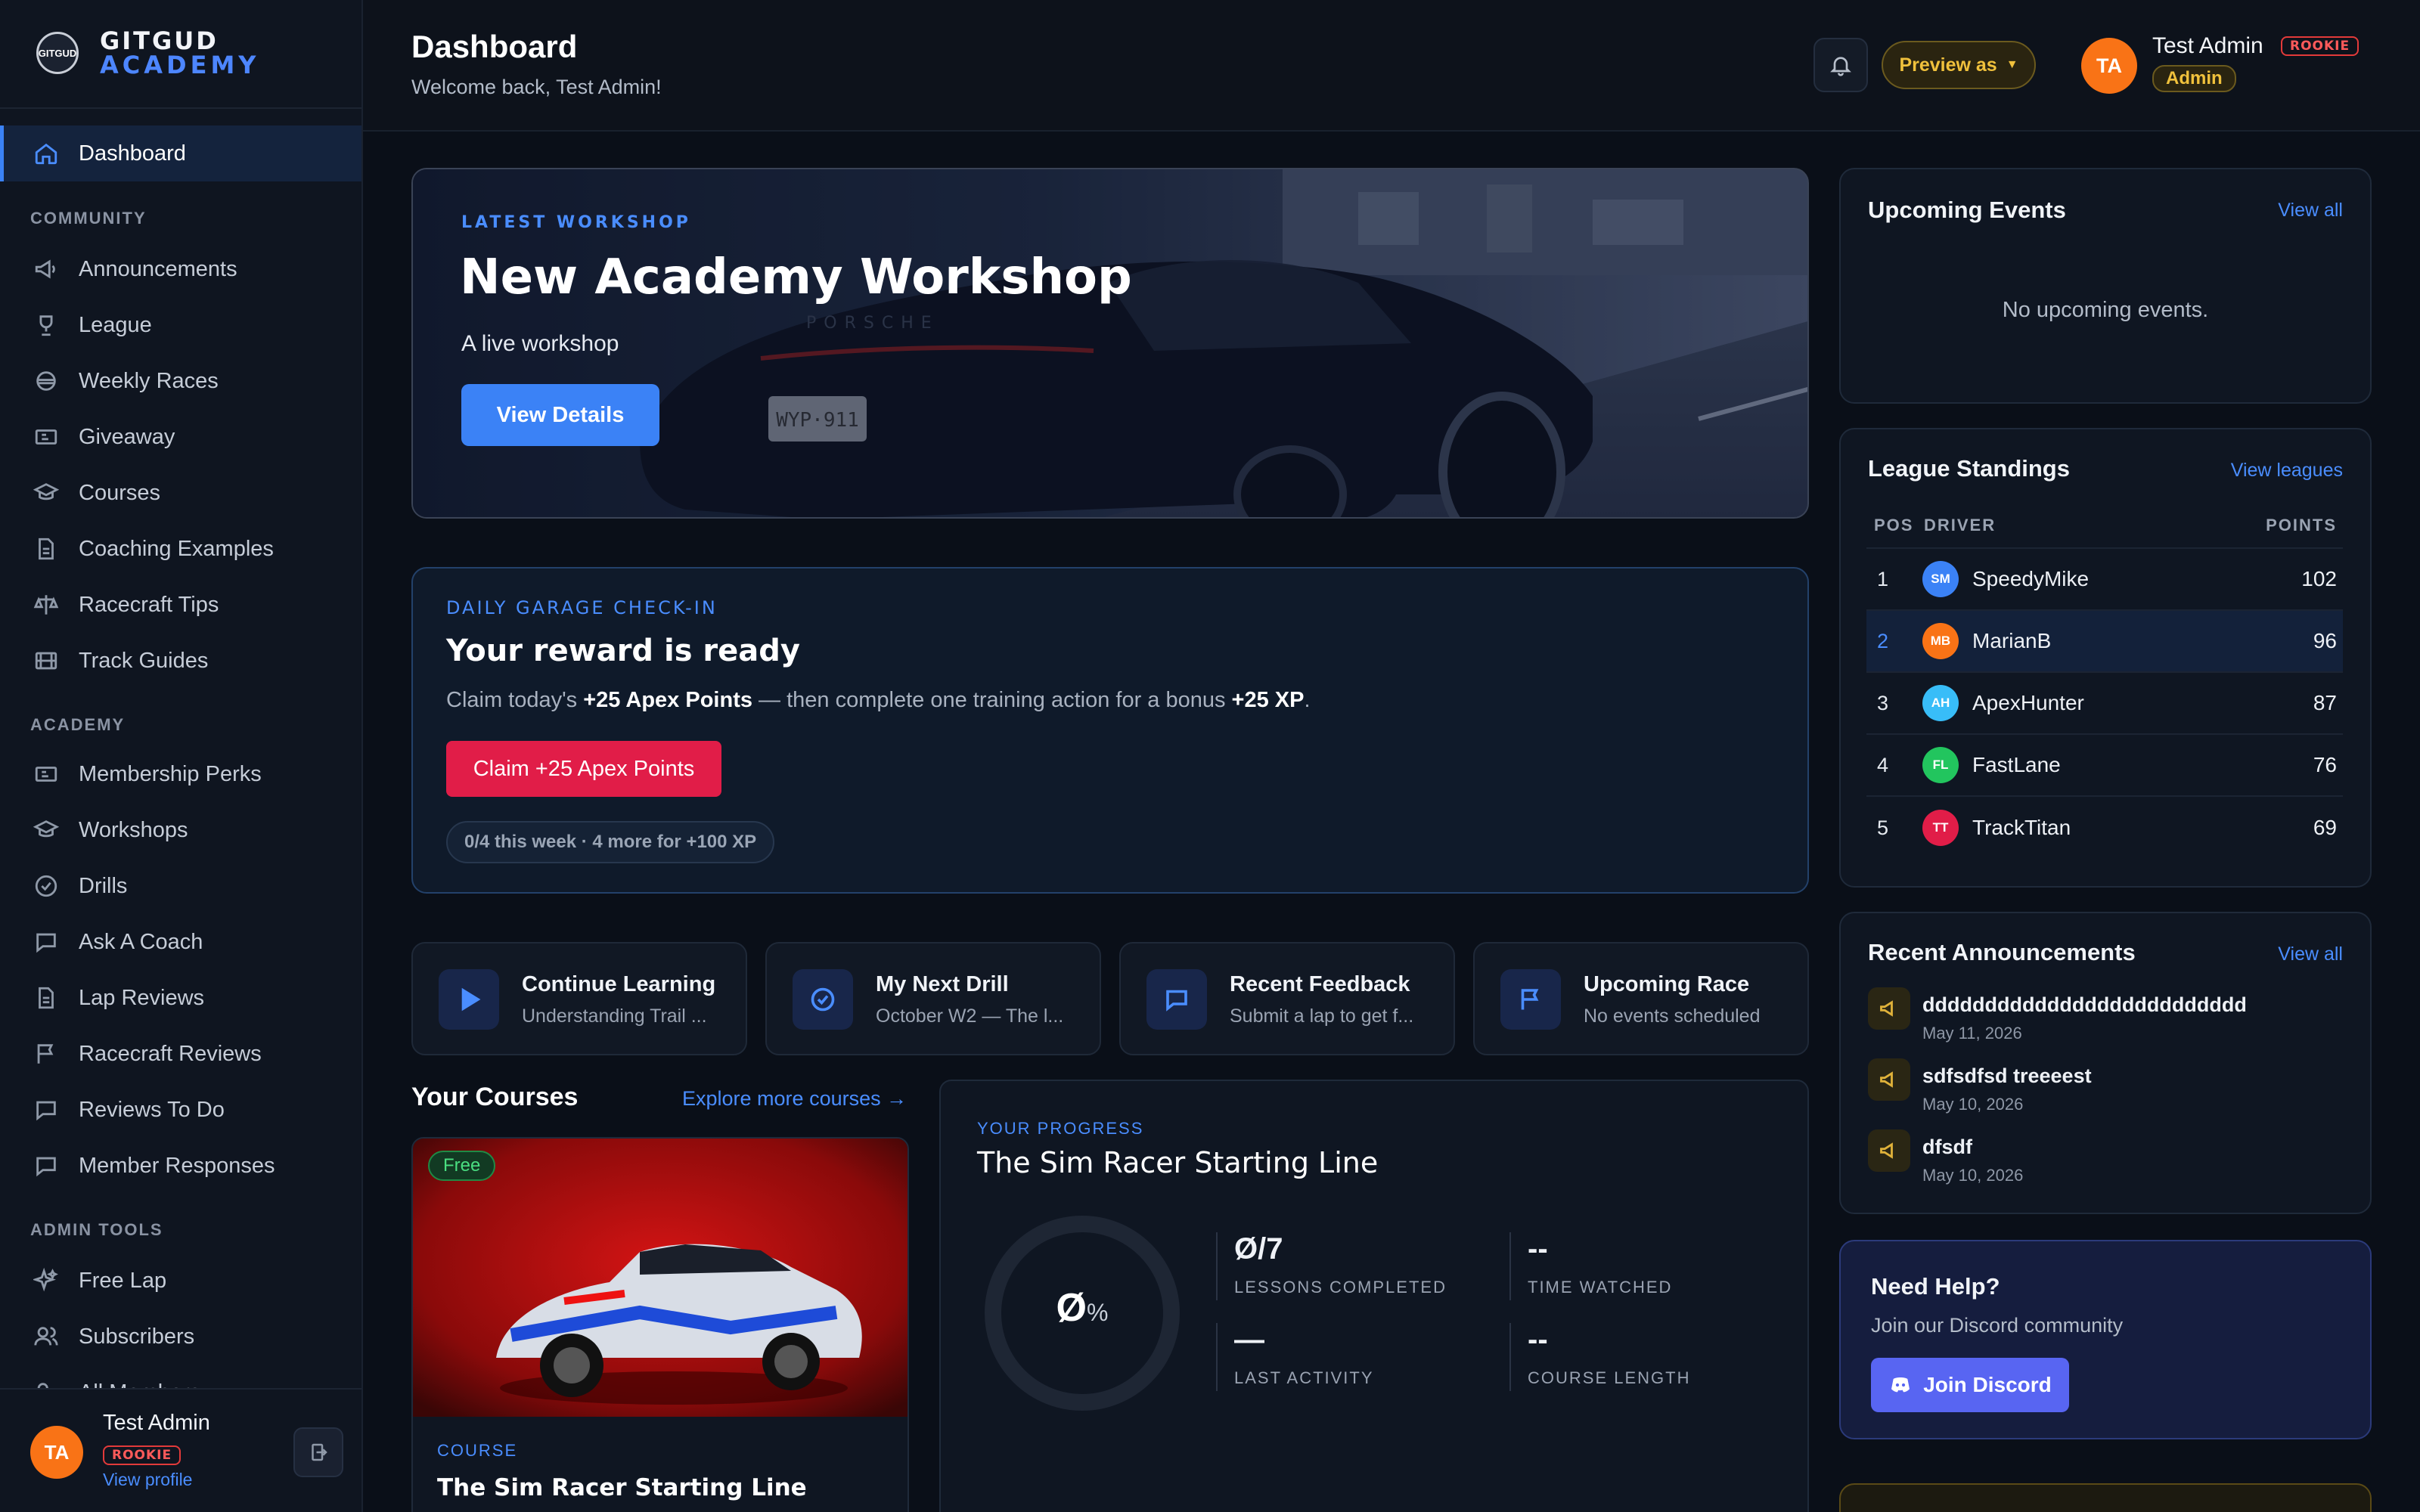 This screenshot has height=1512, width=2420. I want to click on recent-announcements-card: Recent Announcements View all, so click(2105, 1063).